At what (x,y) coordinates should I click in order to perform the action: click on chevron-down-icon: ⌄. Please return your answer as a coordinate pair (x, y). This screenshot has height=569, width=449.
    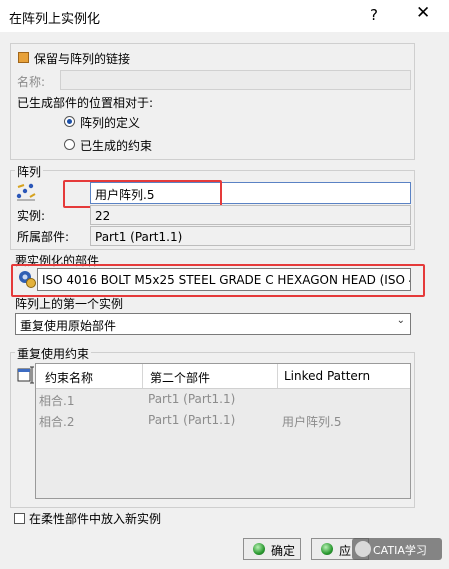
    Looking at the image, I should click on (400, 320).